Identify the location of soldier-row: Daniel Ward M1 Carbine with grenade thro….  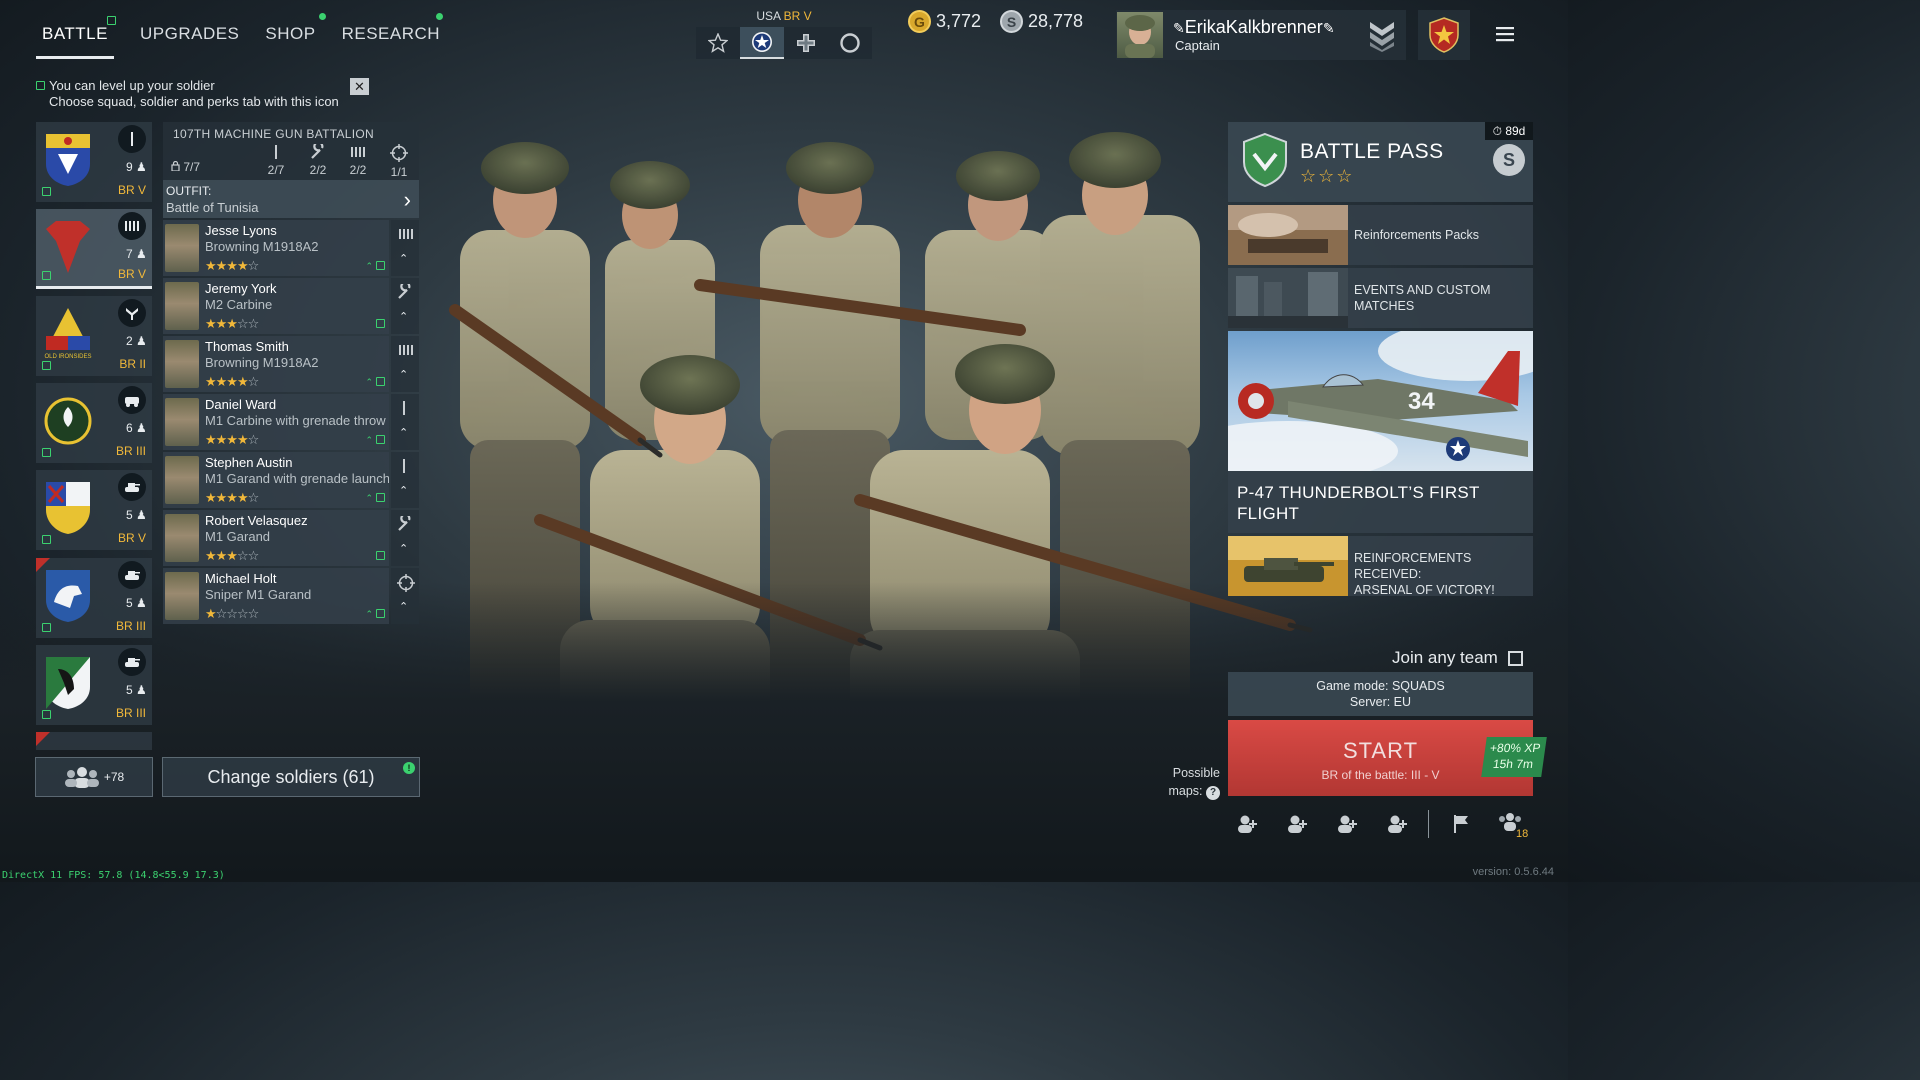
(291, 422).